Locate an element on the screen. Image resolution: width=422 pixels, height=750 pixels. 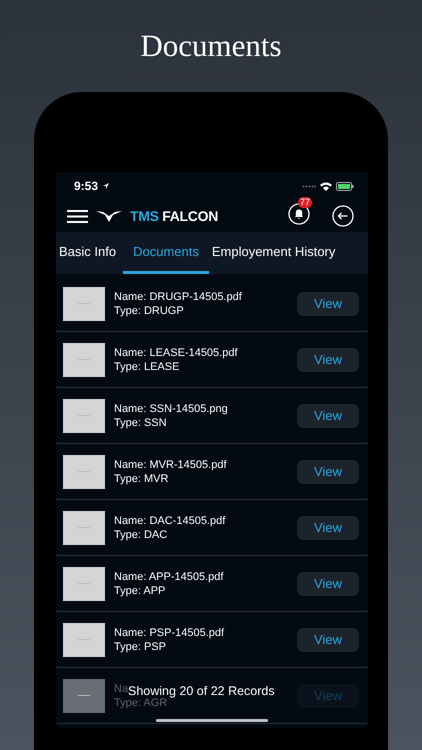
status-time: 9:53 is located at coordinates (86, 186).